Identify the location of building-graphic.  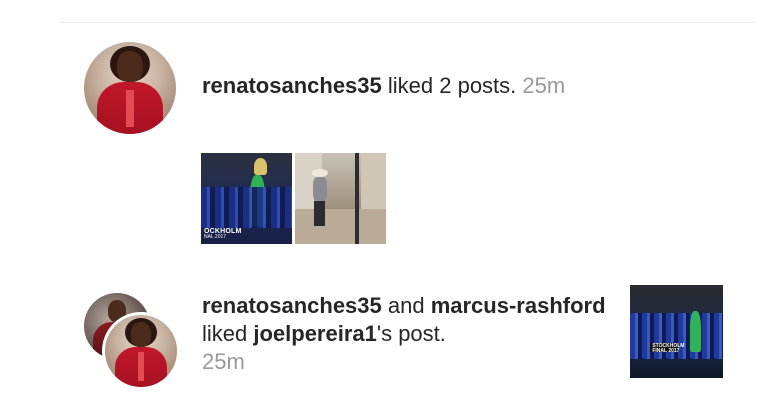
(373, 181).